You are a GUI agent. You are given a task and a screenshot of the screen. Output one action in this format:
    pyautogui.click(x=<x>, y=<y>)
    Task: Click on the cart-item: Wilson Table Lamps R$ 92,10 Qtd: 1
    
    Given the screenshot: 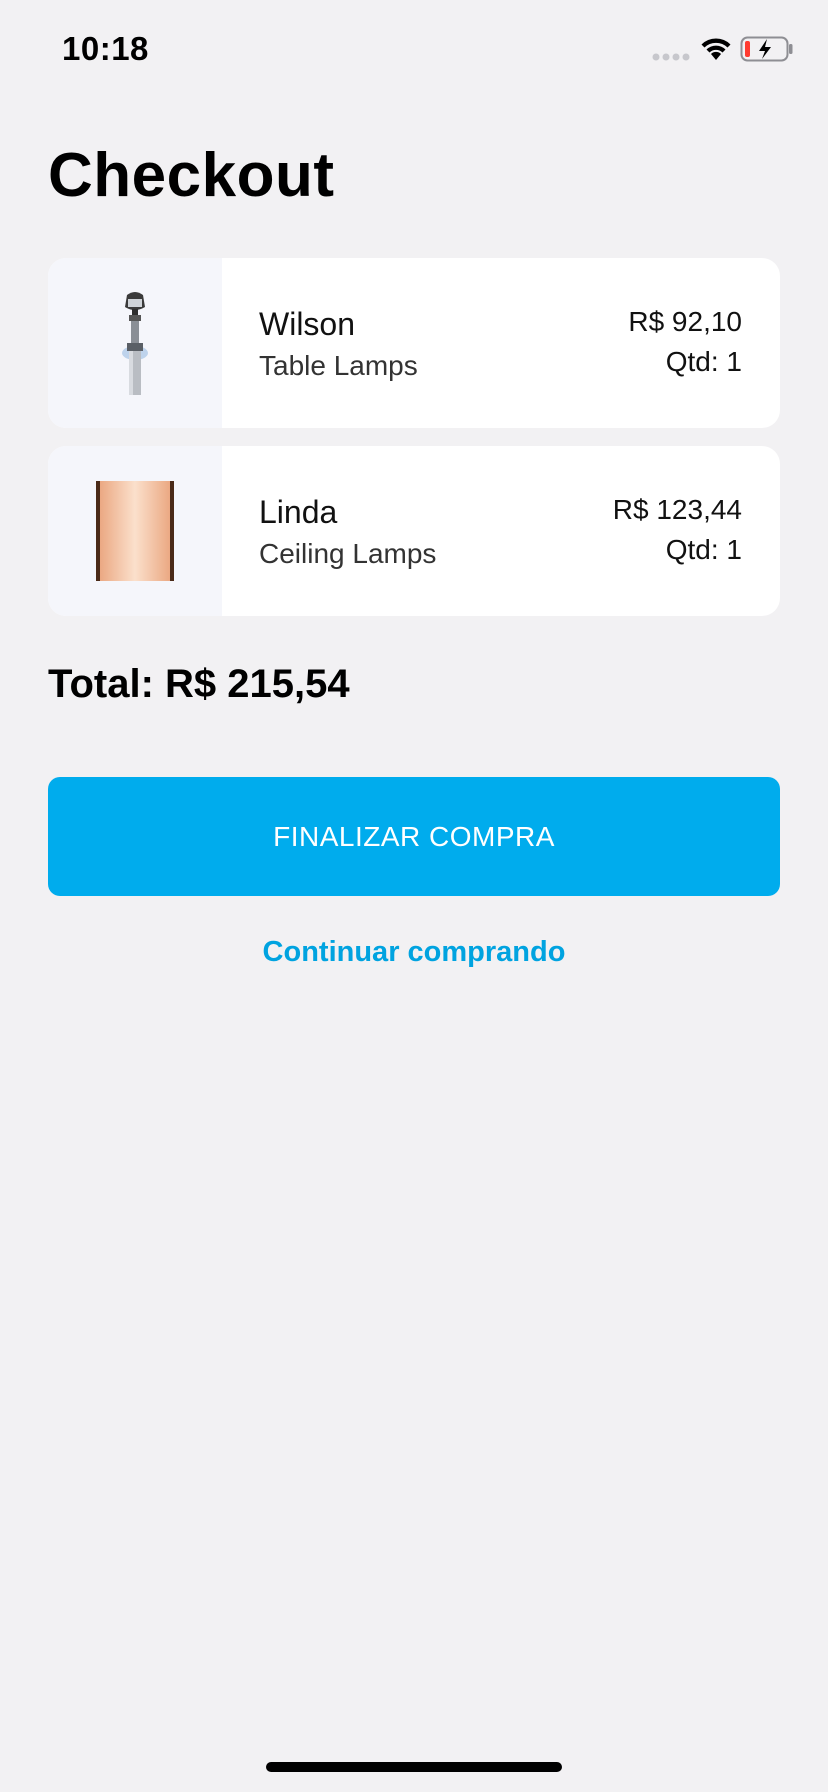 What is the action you would take?
    pyautogui.click(x=414, y=343)
    